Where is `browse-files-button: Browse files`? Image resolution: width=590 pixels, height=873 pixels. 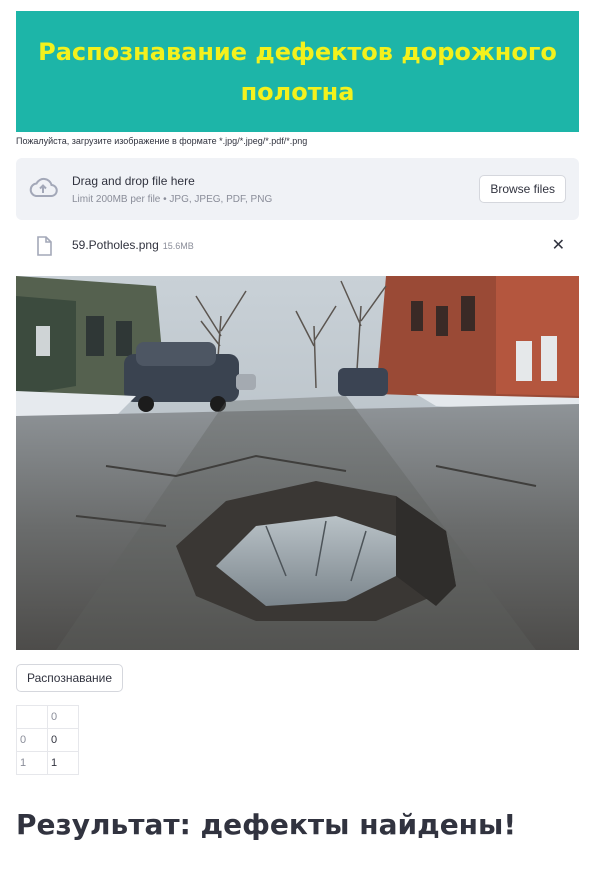
browse-files-button: Browse files is located at coordinates (522, 189).